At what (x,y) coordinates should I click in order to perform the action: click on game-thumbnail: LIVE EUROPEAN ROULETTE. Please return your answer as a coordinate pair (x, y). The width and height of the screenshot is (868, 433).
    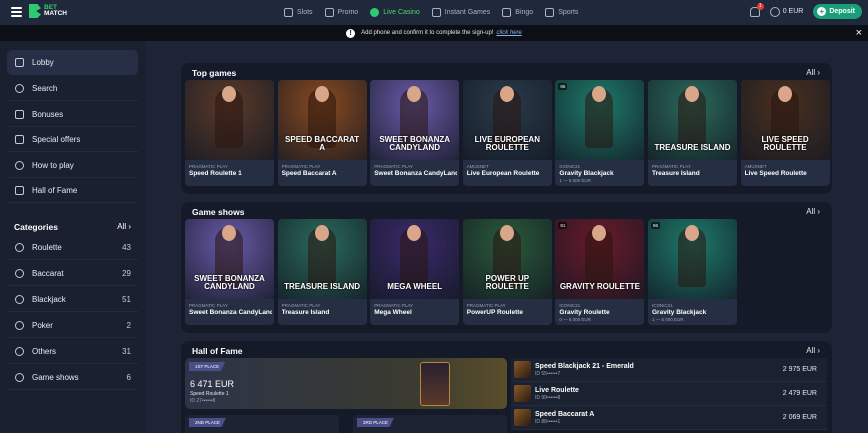
    Looking at the image, I should click on (507, 120).